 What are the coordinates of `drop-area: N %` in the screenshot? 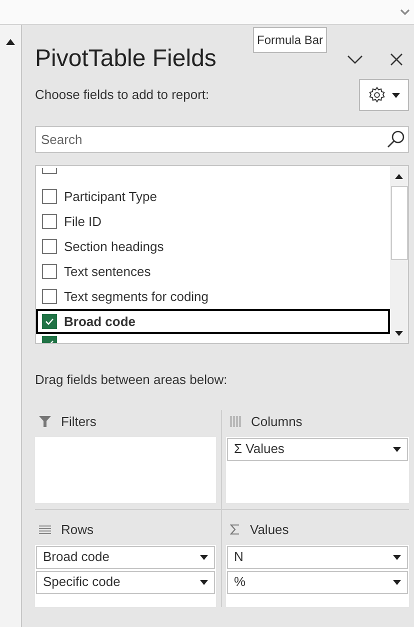 It's located at (317, 575).